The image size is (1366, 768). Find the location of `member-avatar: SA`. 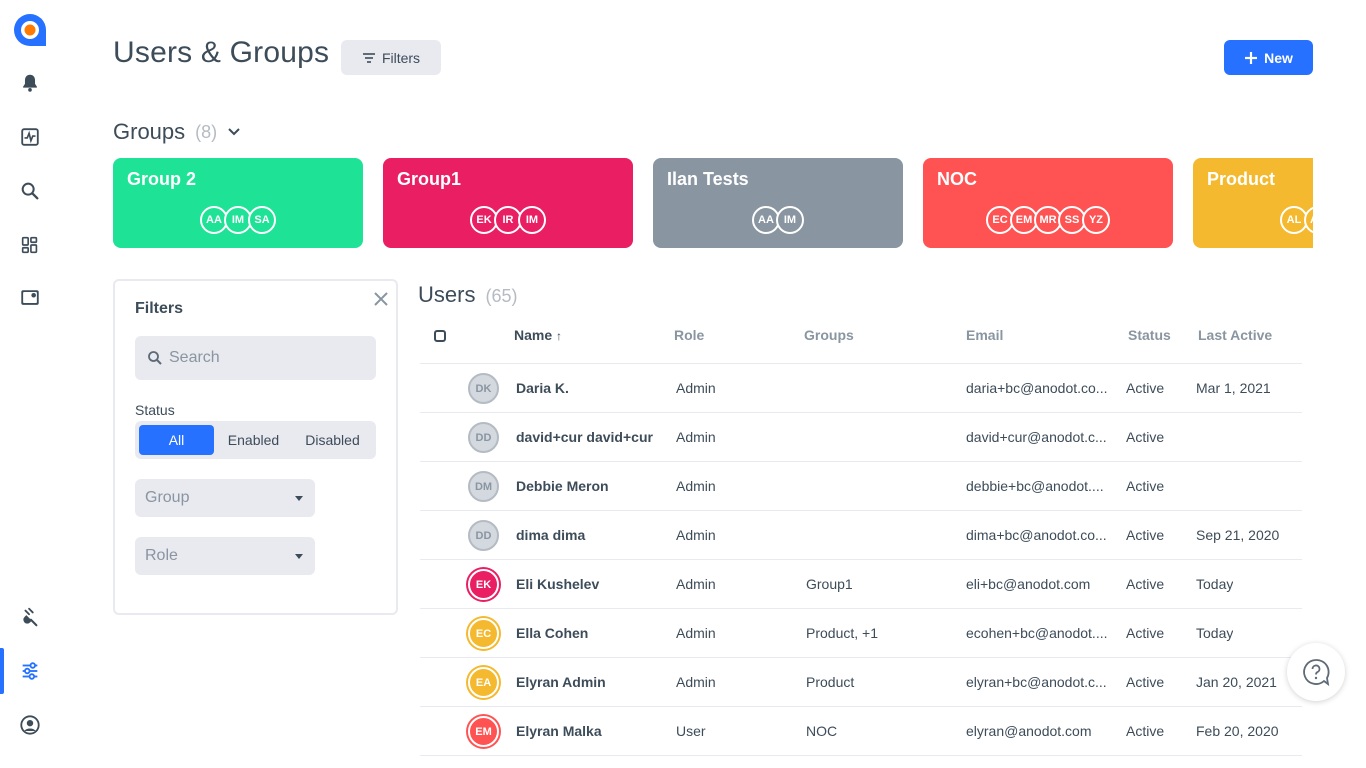

member-avatar: SA is located at coordinates (262, 220).